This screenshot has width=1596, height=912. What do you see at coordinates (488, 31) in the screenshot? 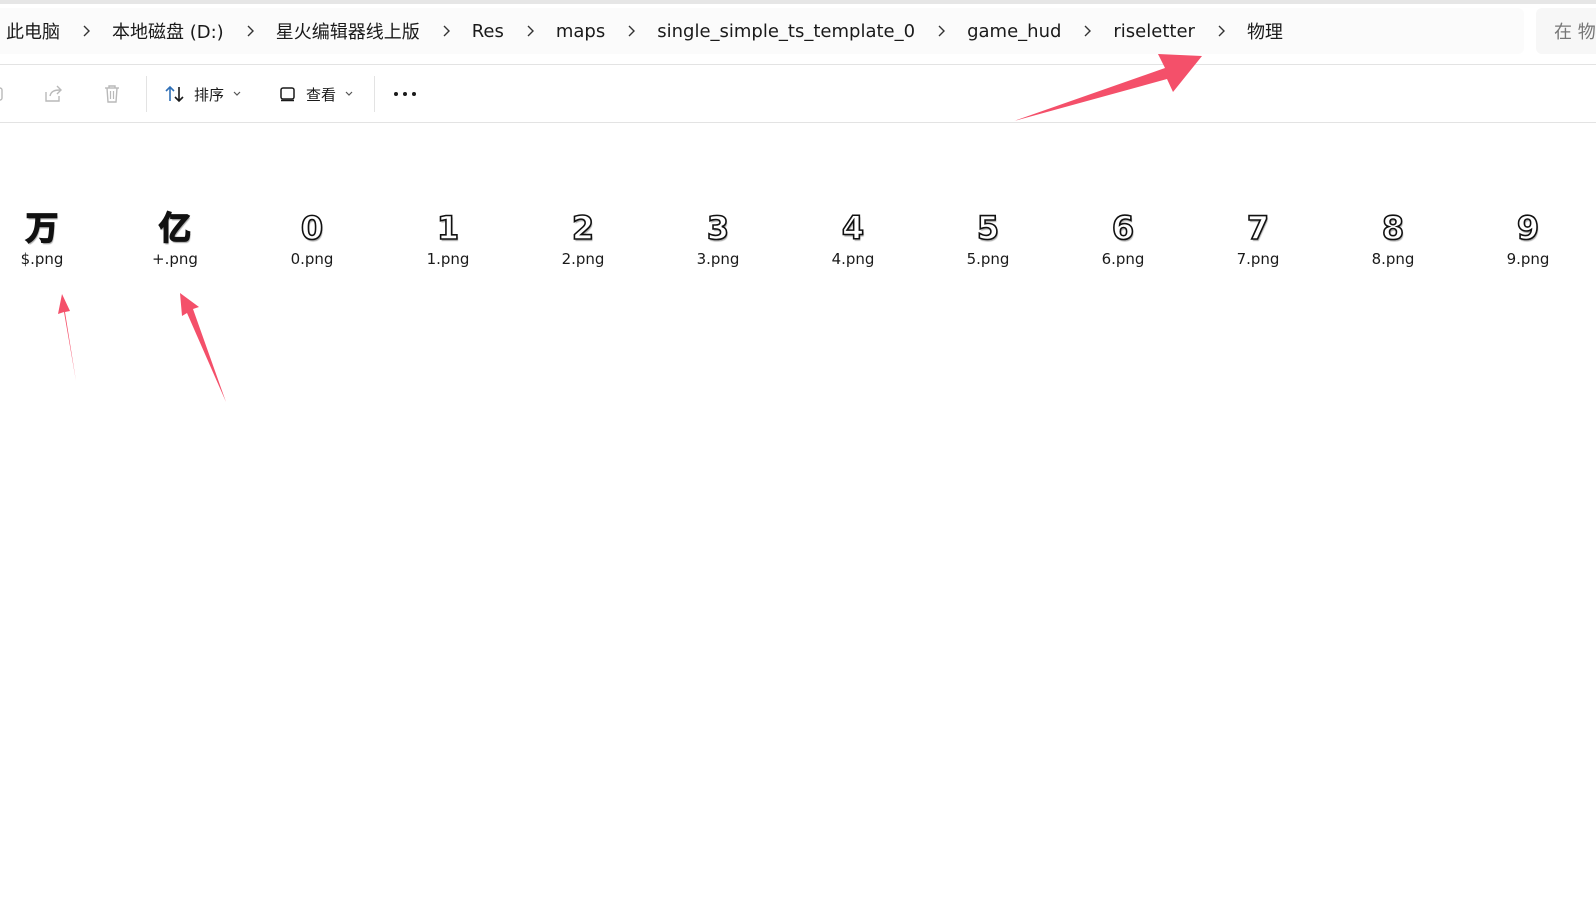
I see `breadcrumb-item-res: Res` at bounding box center [488, 31].